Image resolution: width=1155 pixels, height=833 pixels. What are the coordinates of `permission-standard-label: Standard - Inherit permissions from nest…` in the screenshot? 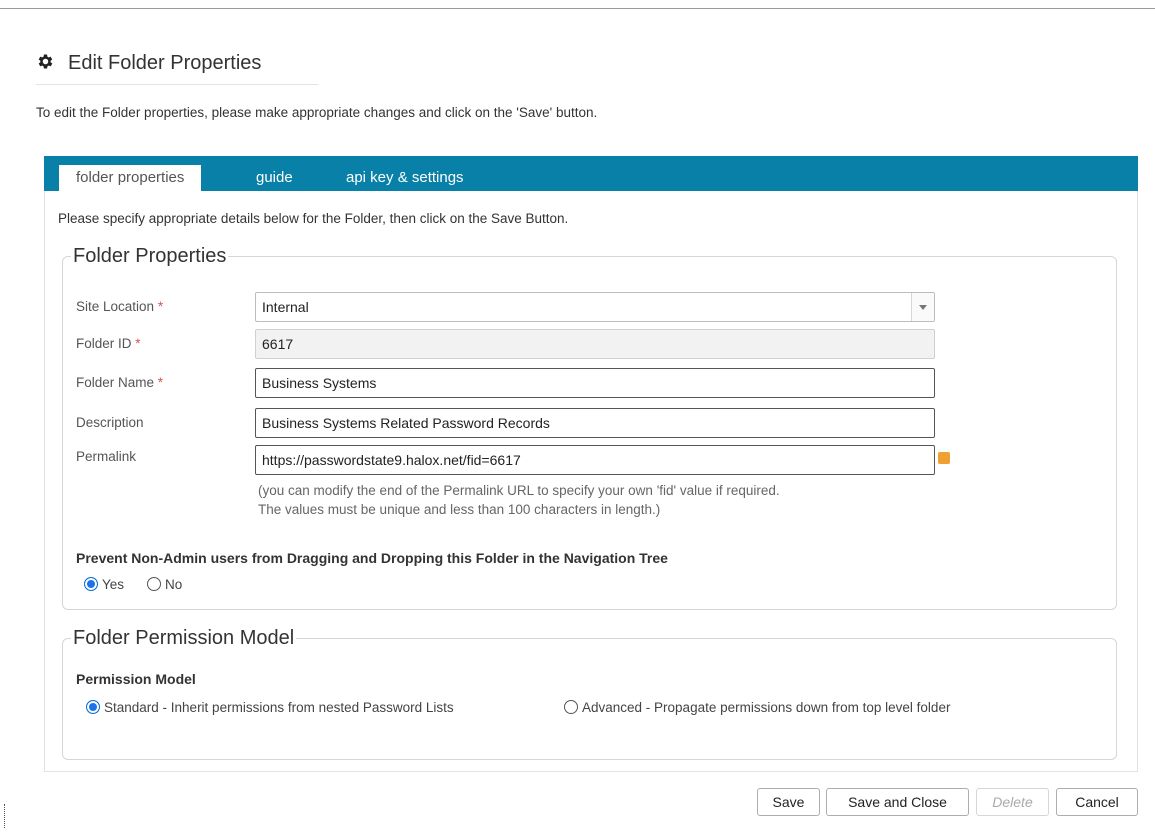 It's located at (279, 707).